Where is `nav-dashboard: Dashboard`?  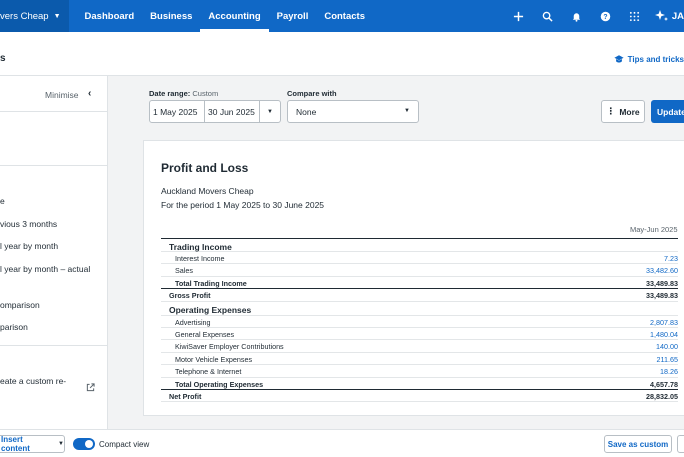 nav-dashboard: Dashboard is located at coordinates (110, 16).